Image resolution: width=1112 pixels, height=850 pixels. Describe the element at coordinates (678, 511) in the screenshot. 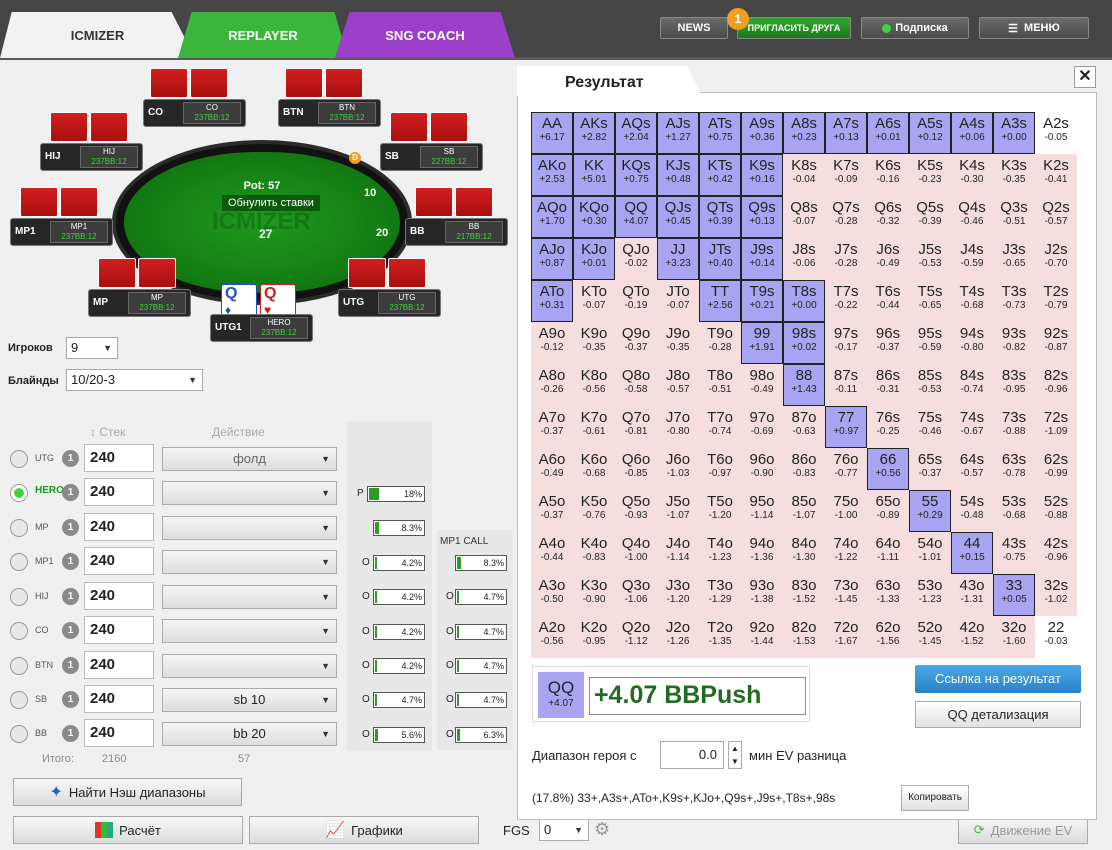

I see `hand-cell: J5o -1.07` at that location.